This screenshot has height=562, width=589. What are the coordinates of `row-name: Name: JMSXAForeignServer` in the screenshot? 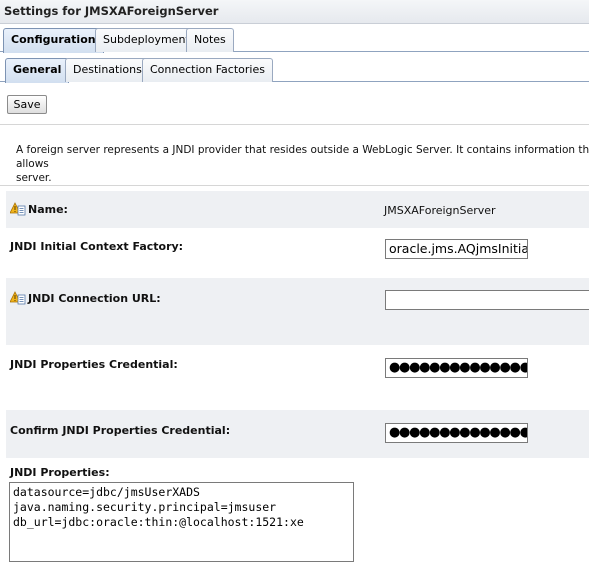 It's located at (297, 209).